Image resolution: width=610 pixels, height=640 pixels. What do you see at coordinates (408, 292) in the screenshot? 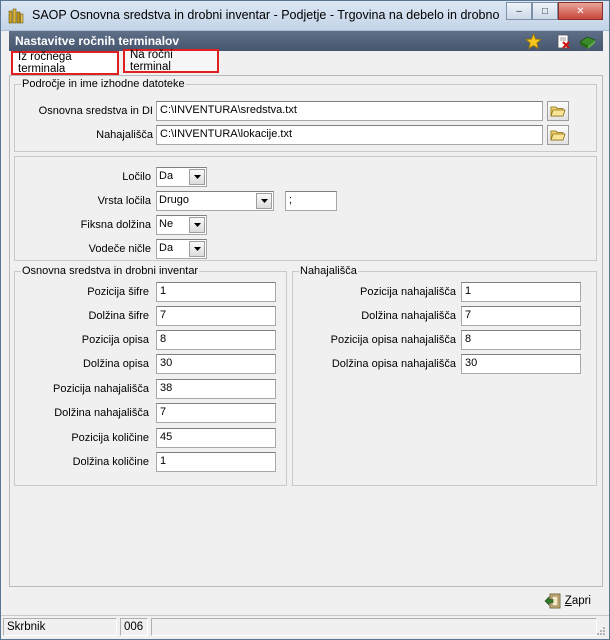
I see `location-position-label: Pozicija nahajališča` at bounding box center [408, 292].